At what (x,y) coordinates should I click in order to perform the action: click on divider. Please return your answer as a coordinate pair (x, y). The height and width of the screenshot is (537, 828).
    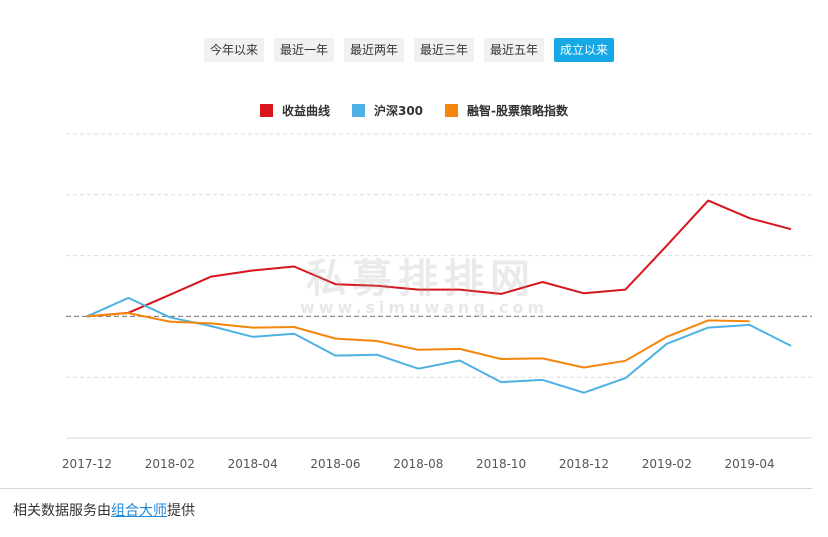
    Looking at the image, I should click on (406, 488).